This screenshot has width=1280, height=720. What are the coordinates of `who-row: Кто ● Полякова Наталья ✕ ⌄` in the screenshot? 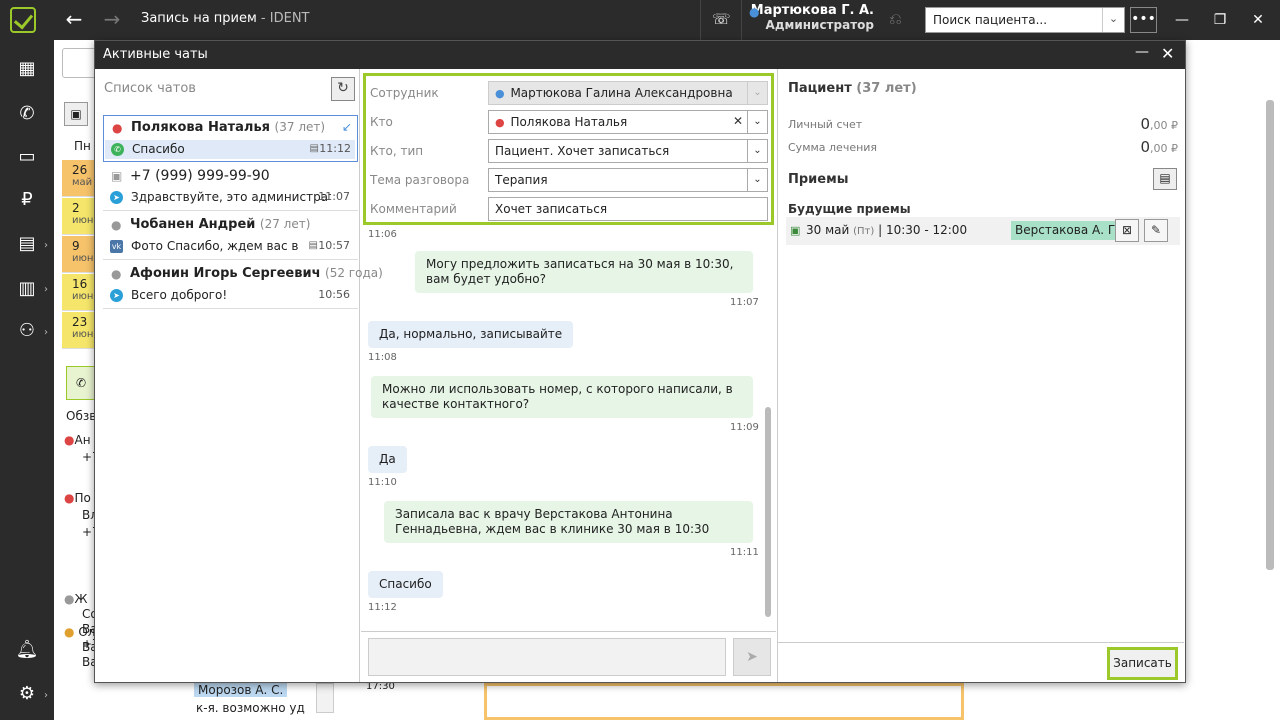 It's located at (568, 122).